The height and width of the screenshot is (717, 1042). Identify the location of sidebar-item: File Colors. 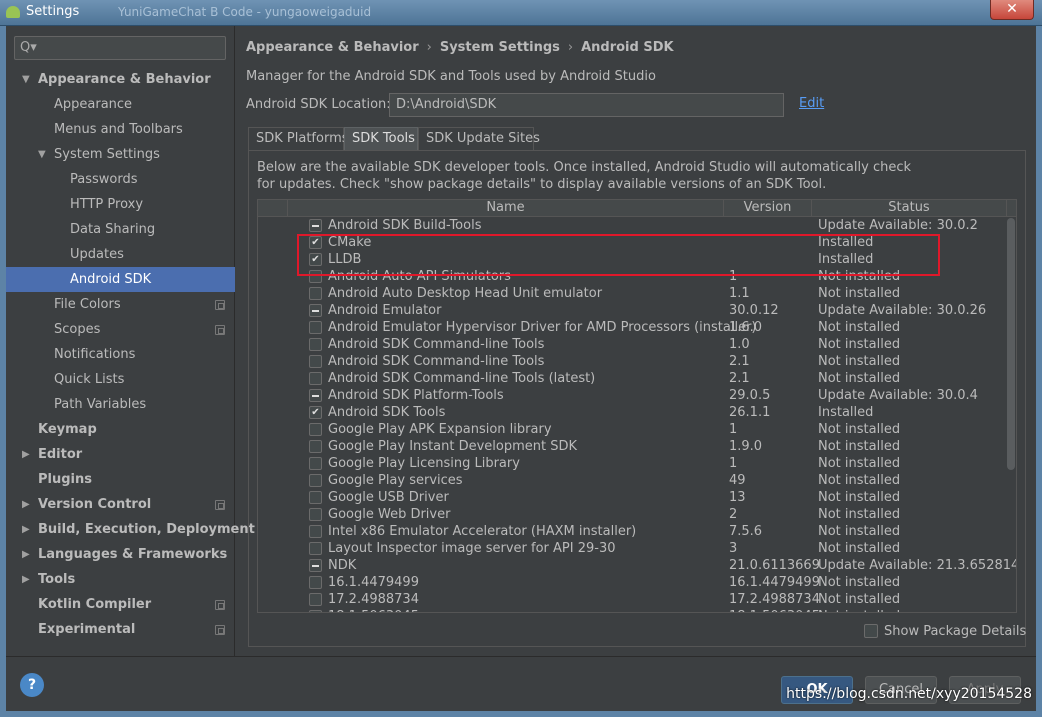
(120, 304).